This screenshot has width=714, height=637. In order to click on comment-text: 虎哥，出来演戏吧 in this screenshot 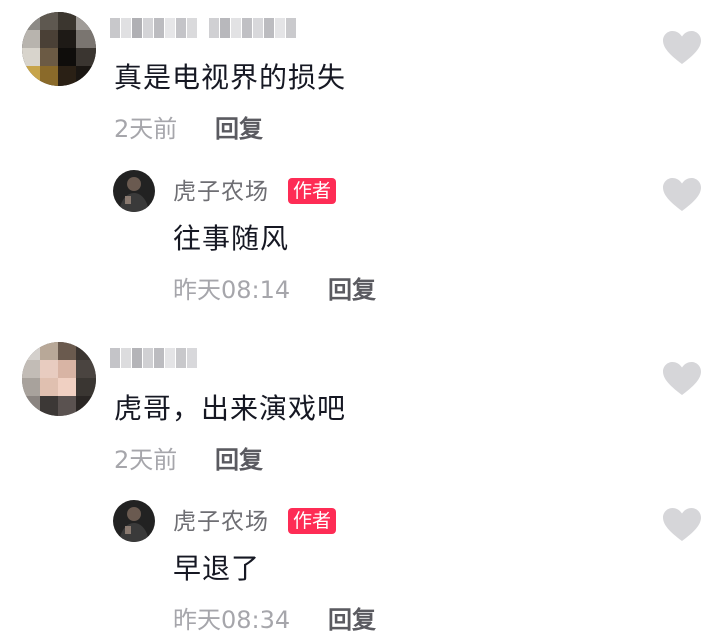, I will do `click(230, 408)`.